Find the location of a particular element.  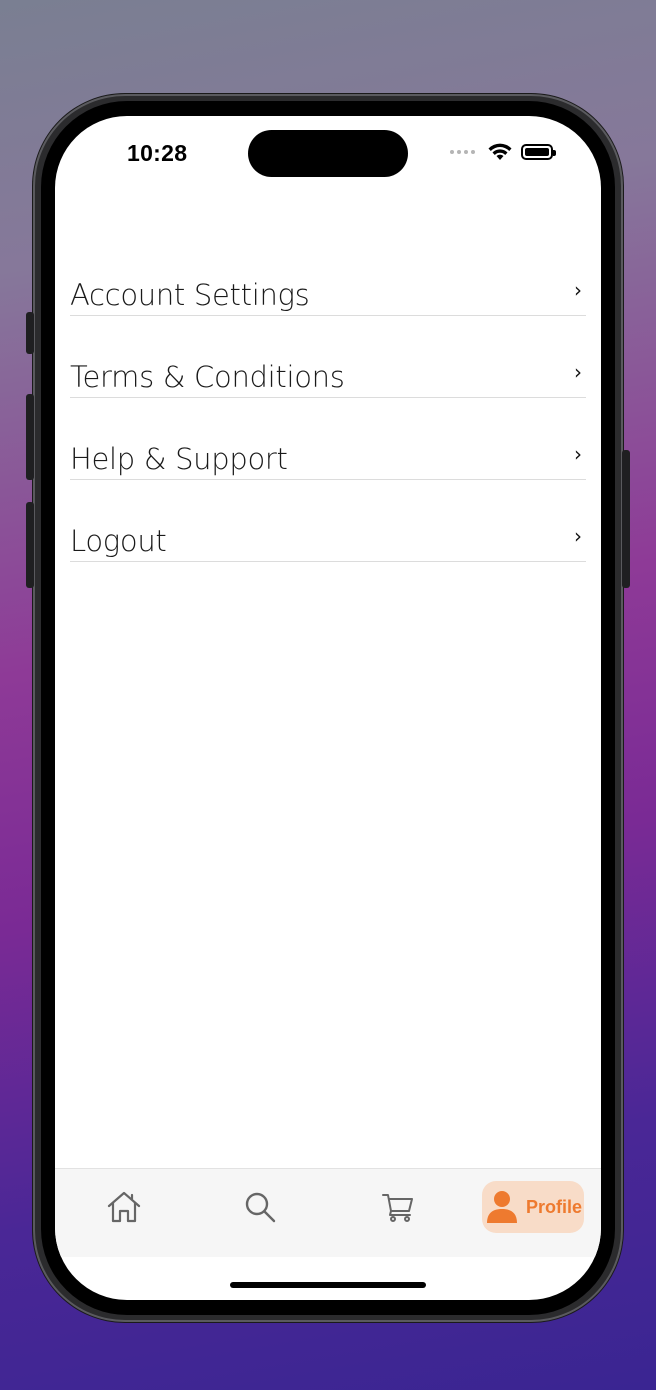

tab-home is located at coordinates (124, 1207).